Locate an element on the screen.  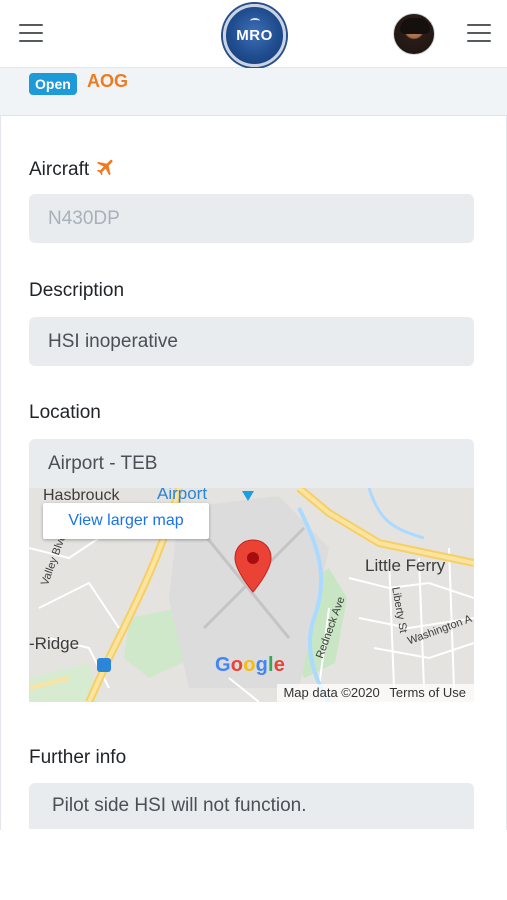
airplane-icon is located at coordinates (105, 167).